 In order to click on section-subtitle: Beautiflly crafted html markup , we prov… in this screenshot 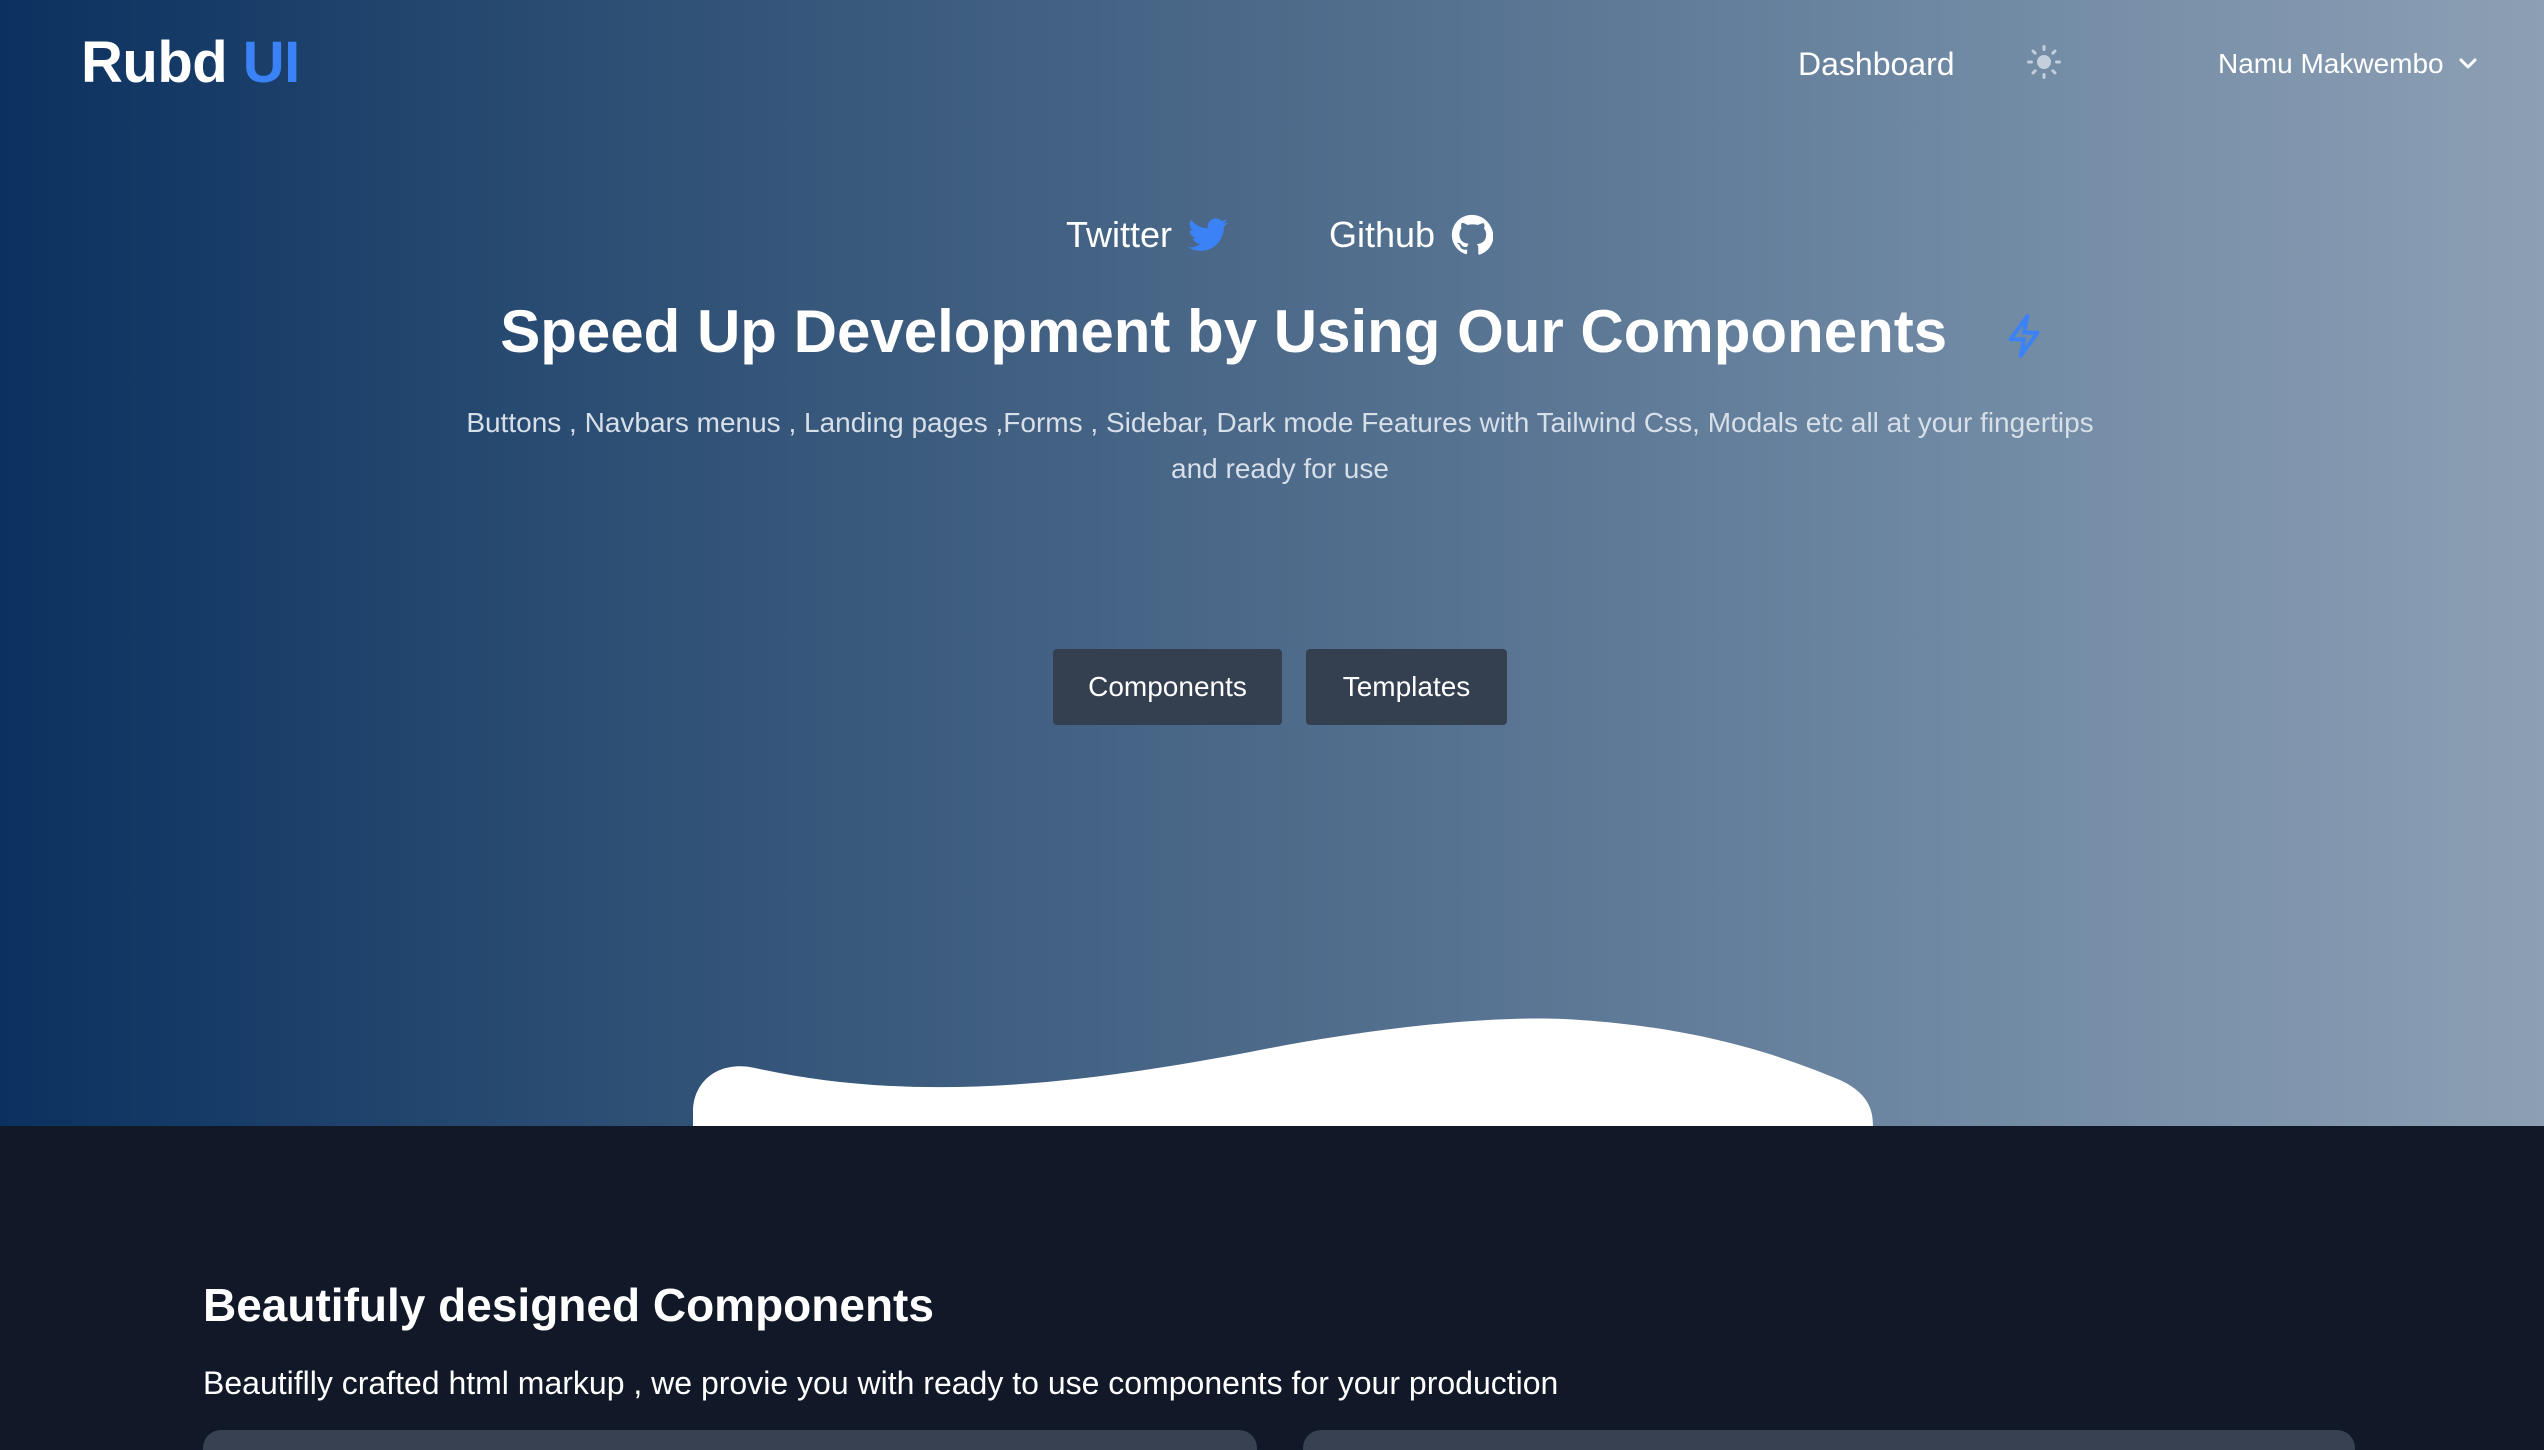, I will do `click(881, 1383)`.